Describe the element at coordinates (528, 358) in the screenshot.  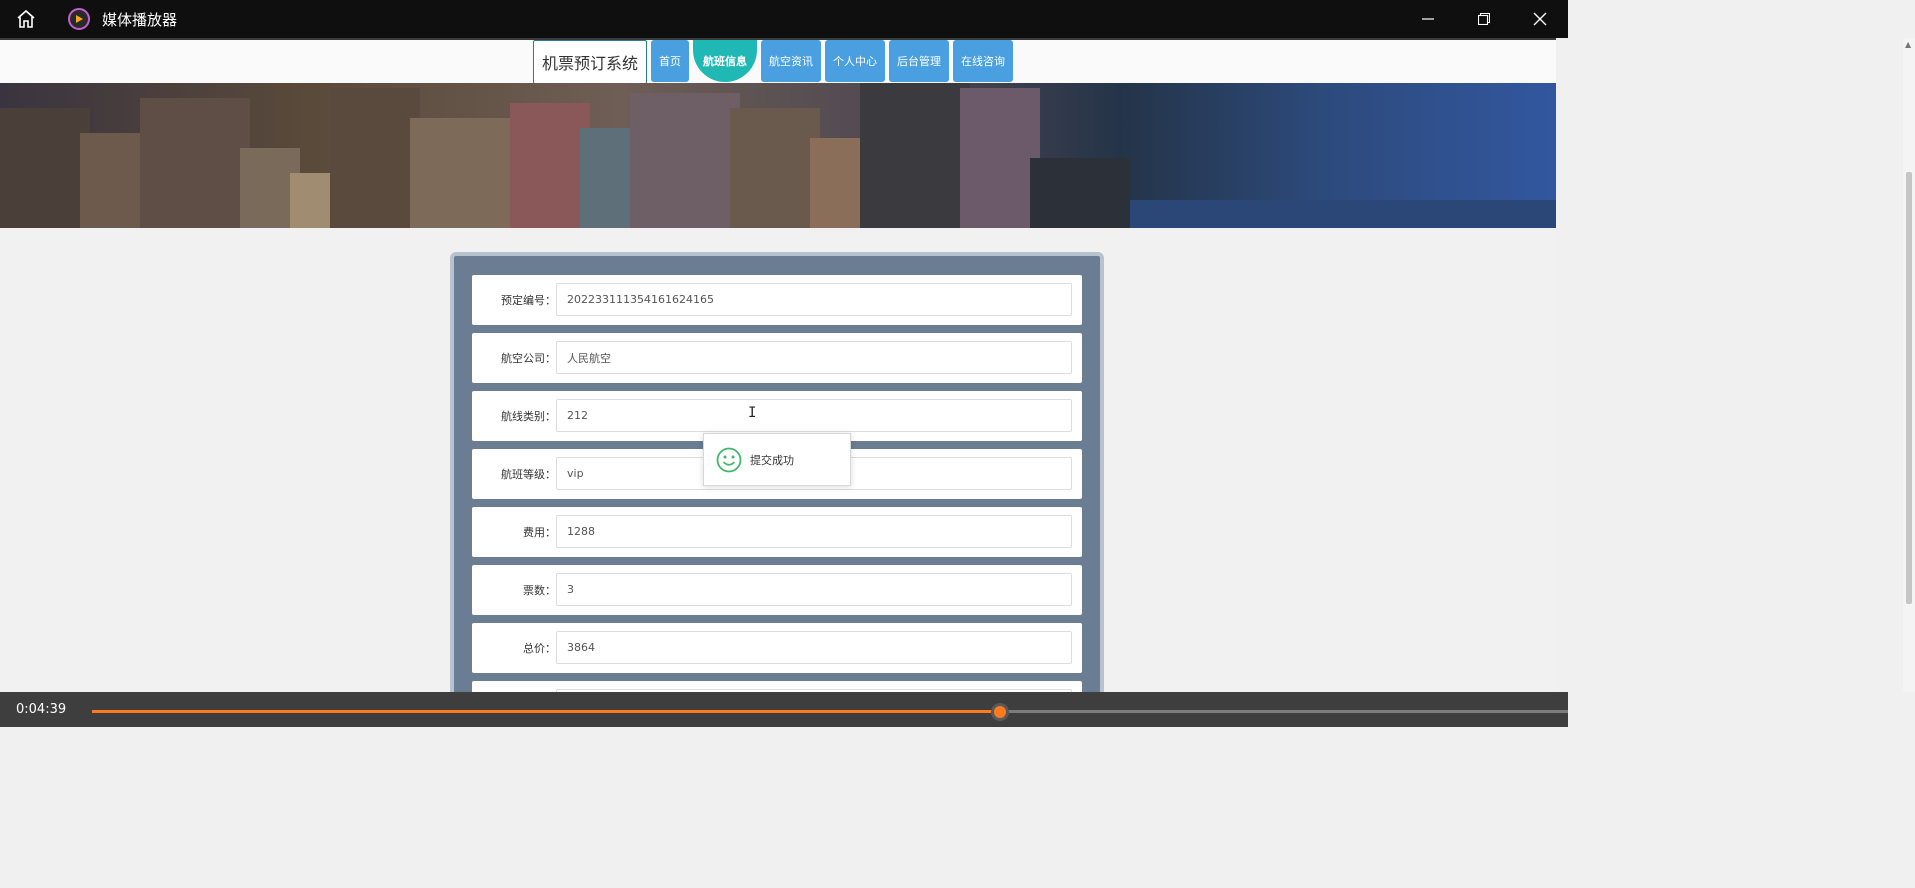
I see `form-field-label: 航空公司：` at that location.